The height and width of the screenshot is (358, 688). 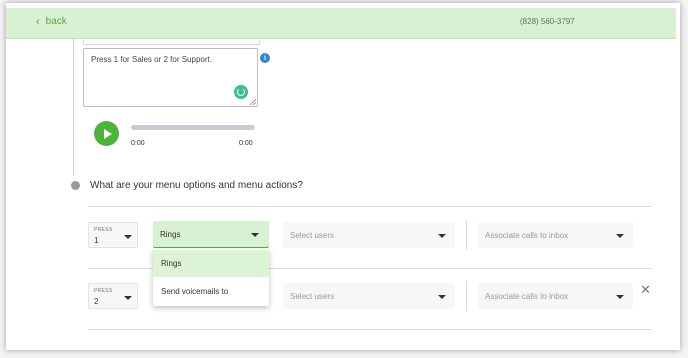 I want to click on dropdown-option-send-voicemails: Send voicemails to, so click(x=211, y=291).